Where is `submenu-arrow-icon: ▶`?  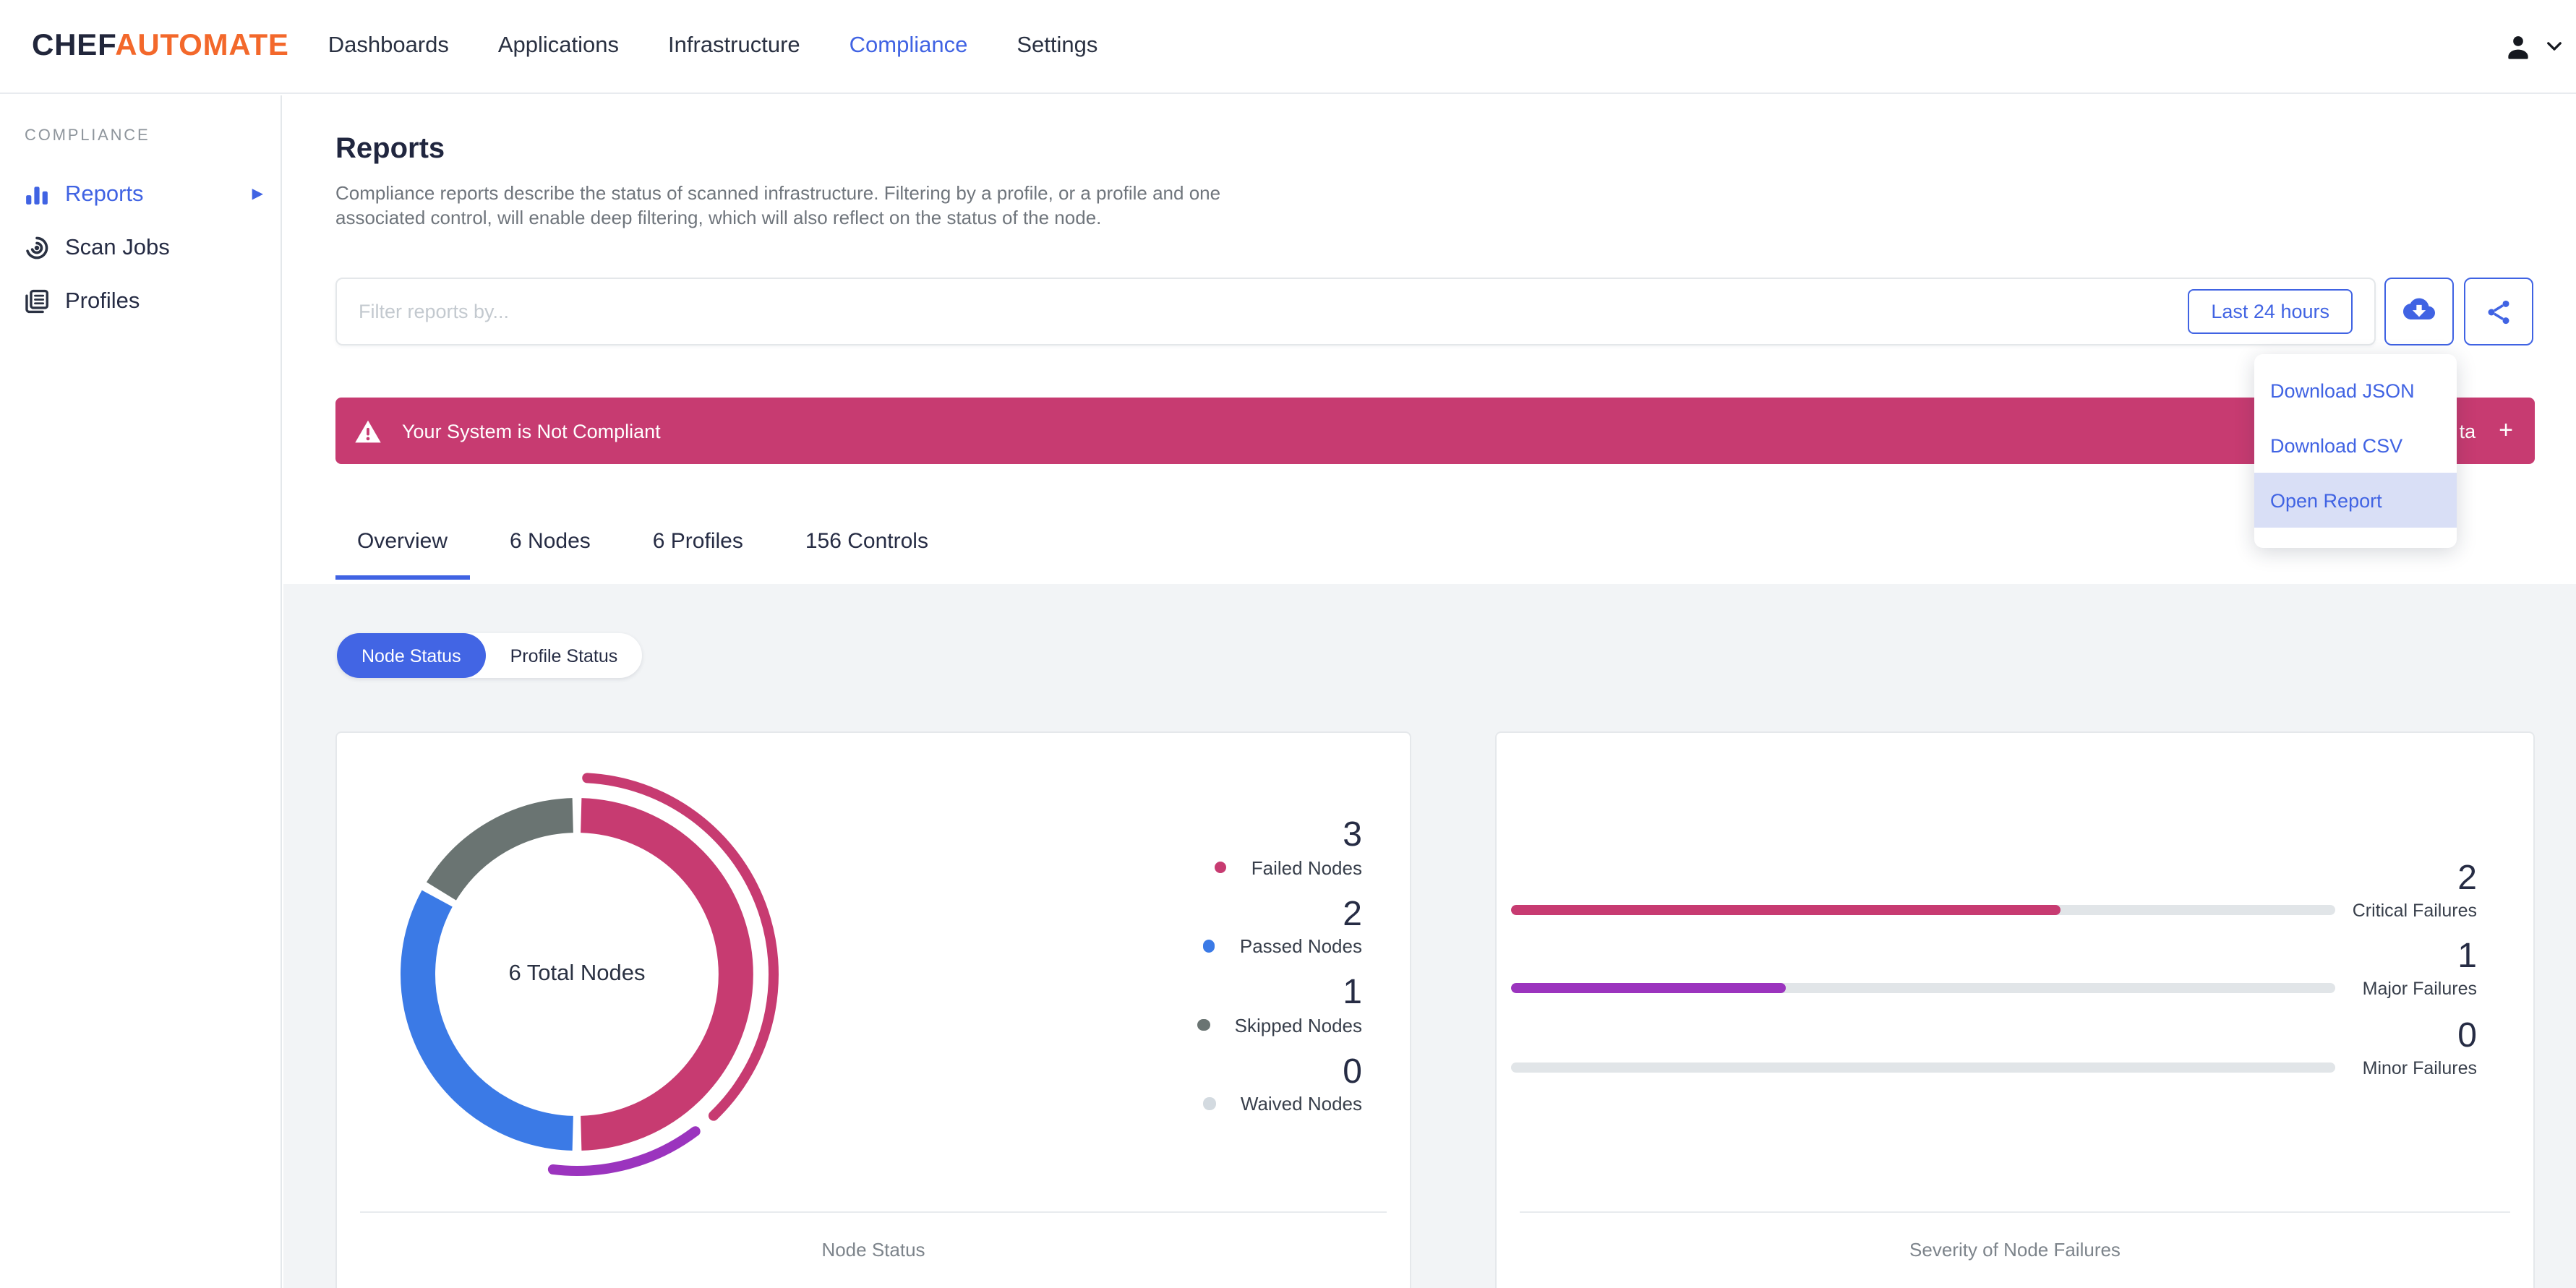 submenu-arrow-icon: ▶ is located at coordinates (257, 194).